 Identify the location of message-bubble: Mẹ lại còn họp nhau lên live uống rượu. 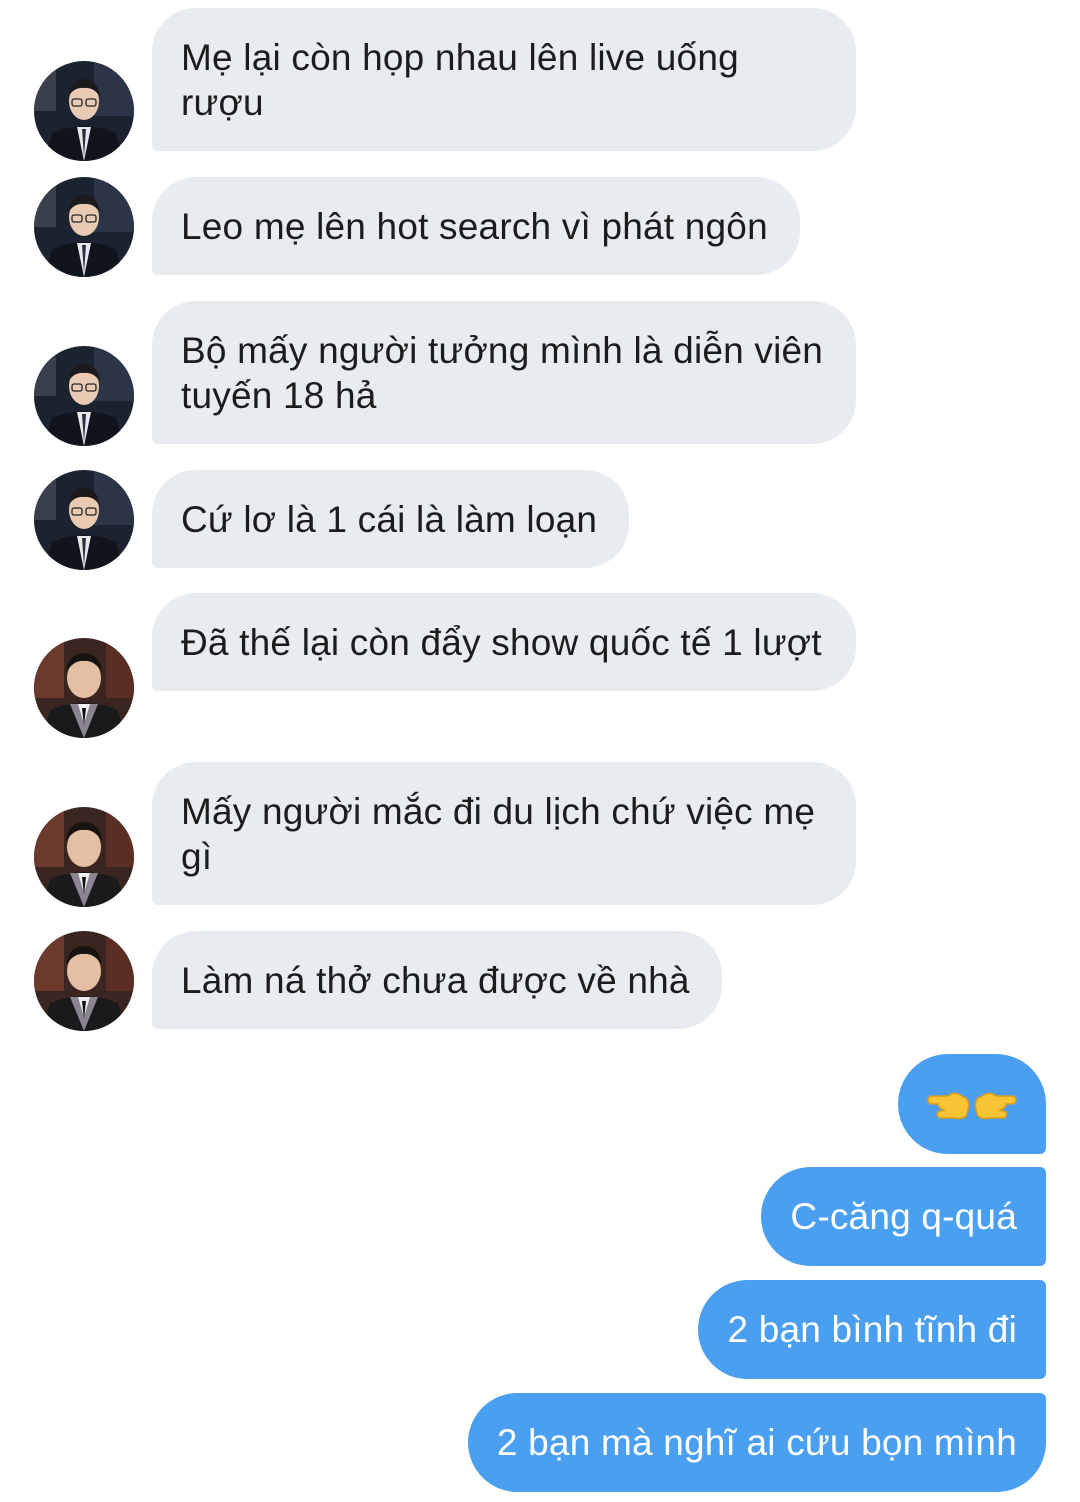
(504, 79).